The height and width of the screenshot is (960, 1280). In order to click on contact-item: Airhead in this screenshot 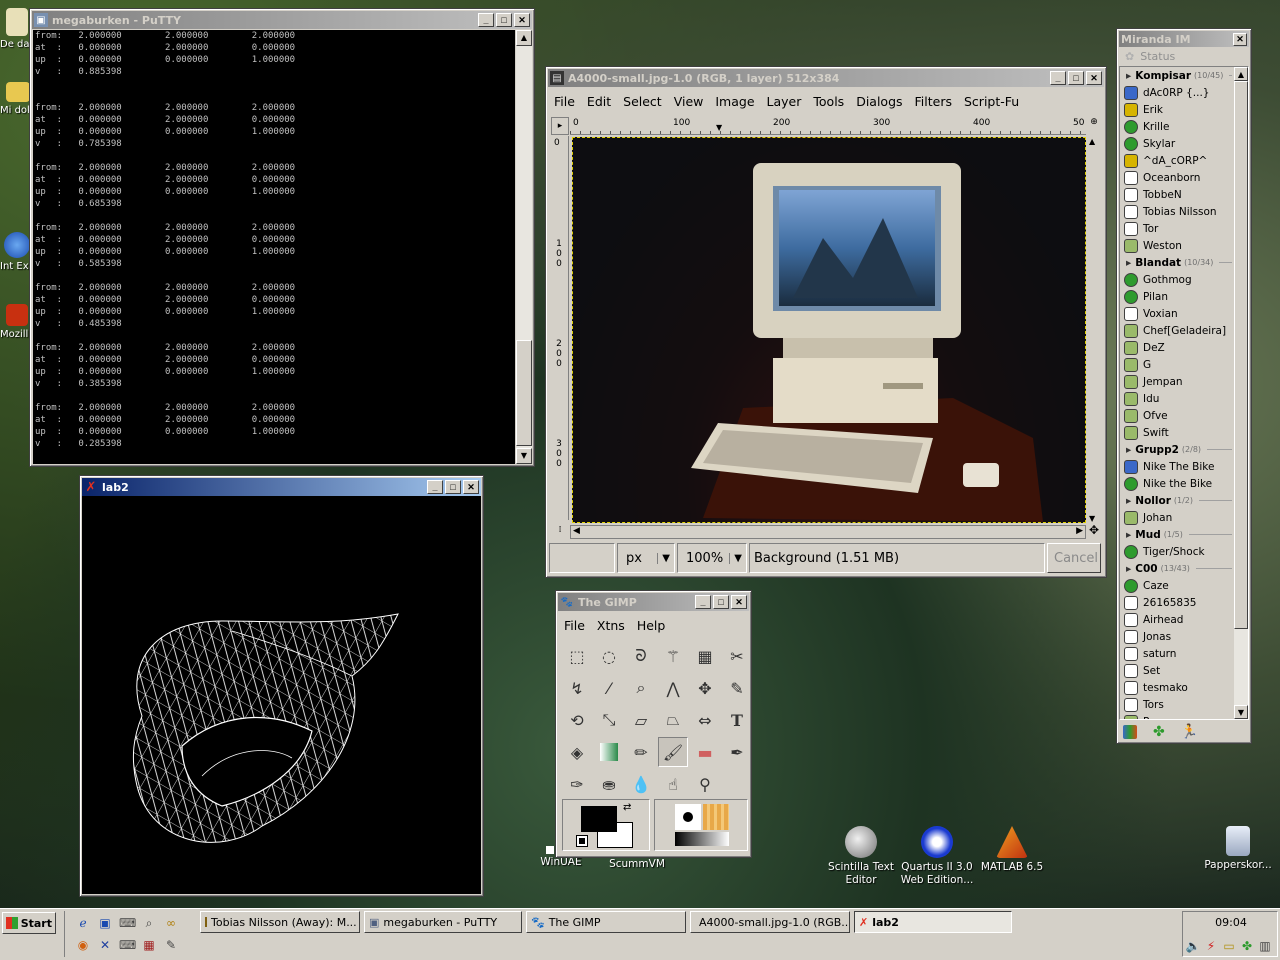, I will do `click(1178, 619)`.